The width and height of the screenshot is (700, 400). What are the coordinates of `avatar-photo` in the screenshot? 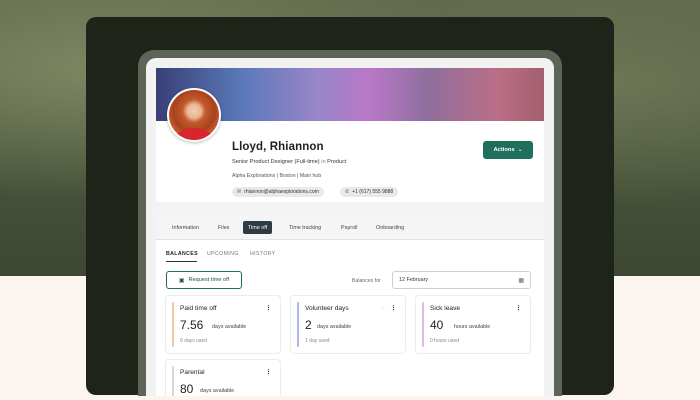 It's located at (194, 115).